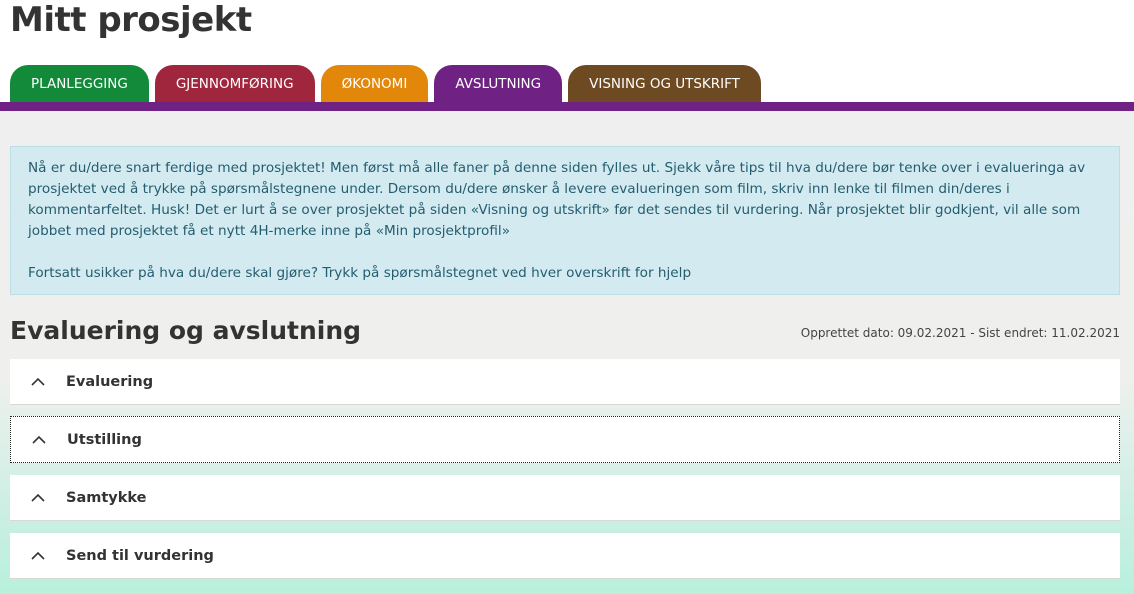 Image resolution: width=1134 pixels, height=594 pixels. What do you see at coordinates (565, 382) in the screenshot?
I see `panel-evaluering: Evaluering` at bounding box center [565, 382].